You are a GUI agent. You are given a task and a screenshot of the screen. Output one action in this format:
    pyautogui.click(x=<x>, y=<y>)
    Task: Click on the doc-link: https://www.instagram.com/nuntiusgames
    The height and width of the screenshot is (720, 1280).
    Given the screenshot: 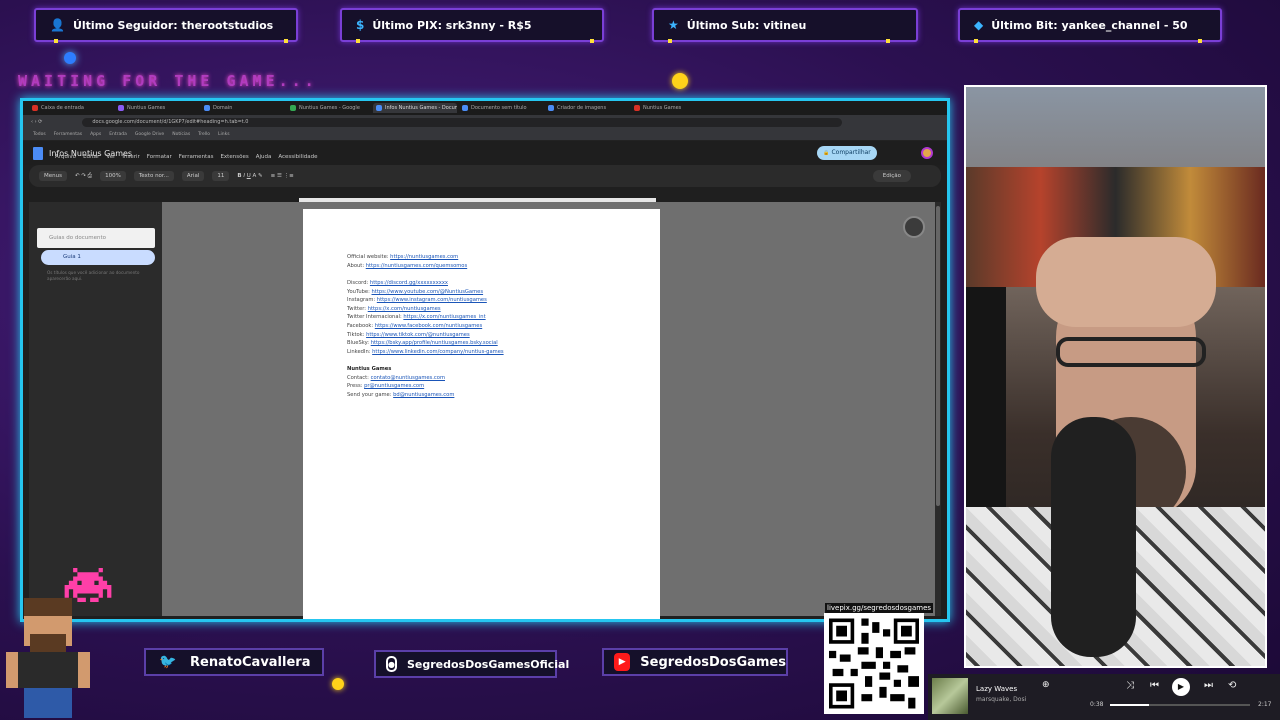 What is the action you would take?
    pyautogui.click(x=432, y=300)
    